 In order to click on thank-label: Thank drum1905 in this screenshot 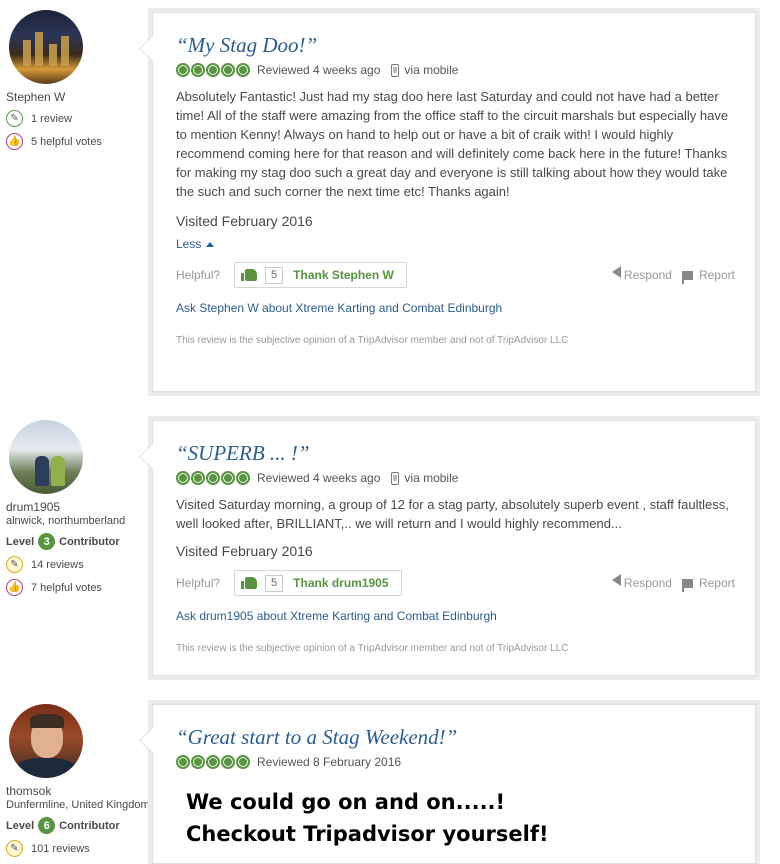, I will do `click(341, 583)`.